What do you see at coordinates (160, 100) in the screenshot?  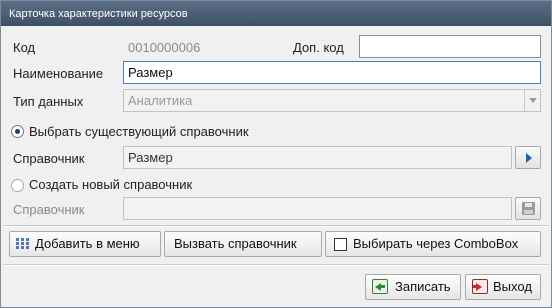 I see `data-type-value: Аналитика` at bounding box center [160, 100].